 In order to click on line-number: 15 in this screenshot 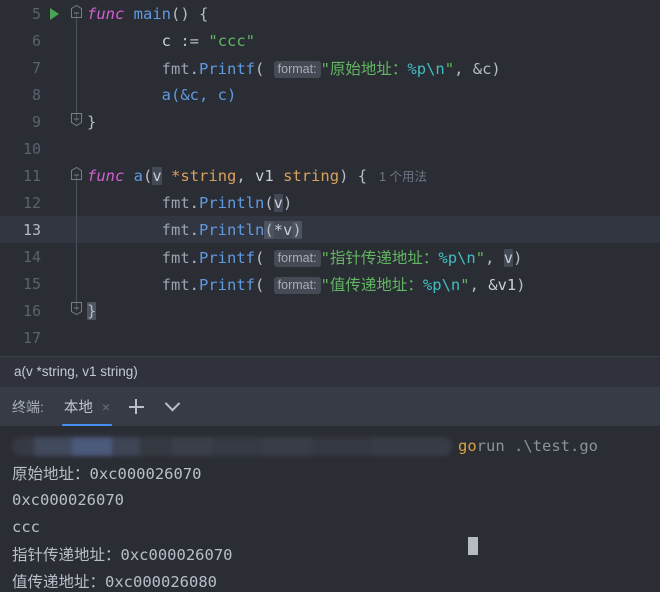, I will do `click(31, 283)`.